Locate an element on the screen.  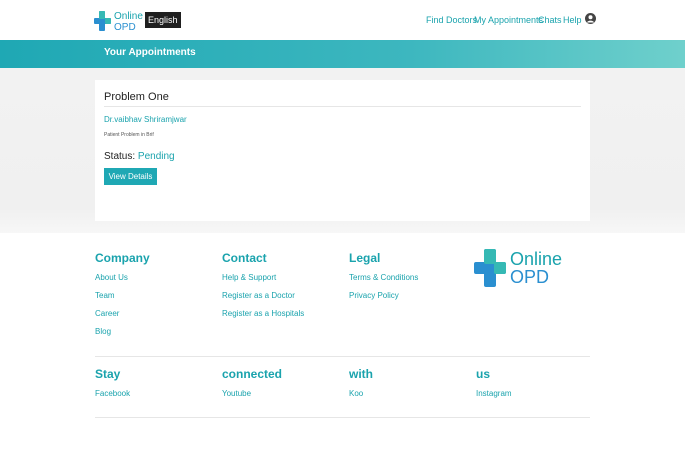
footer-online-opd-logo: Online OPD is located at coordinates (518, 268).